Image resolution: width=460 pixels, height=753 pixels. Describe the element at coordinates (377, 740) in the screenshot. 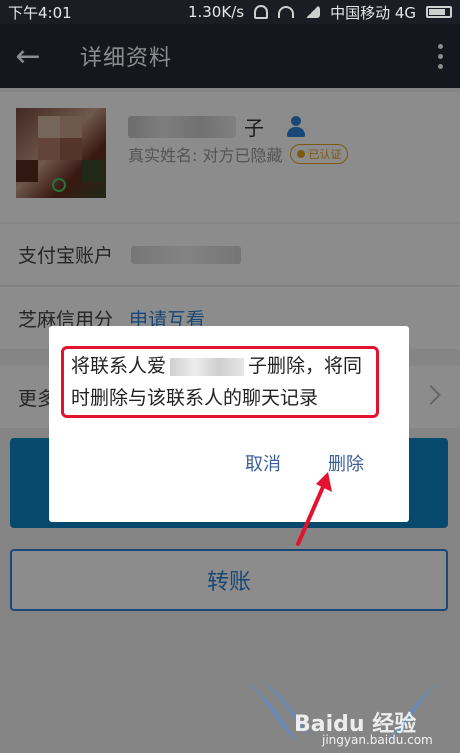

I see `watermark-url: jingyan.baidu.com` at that location.